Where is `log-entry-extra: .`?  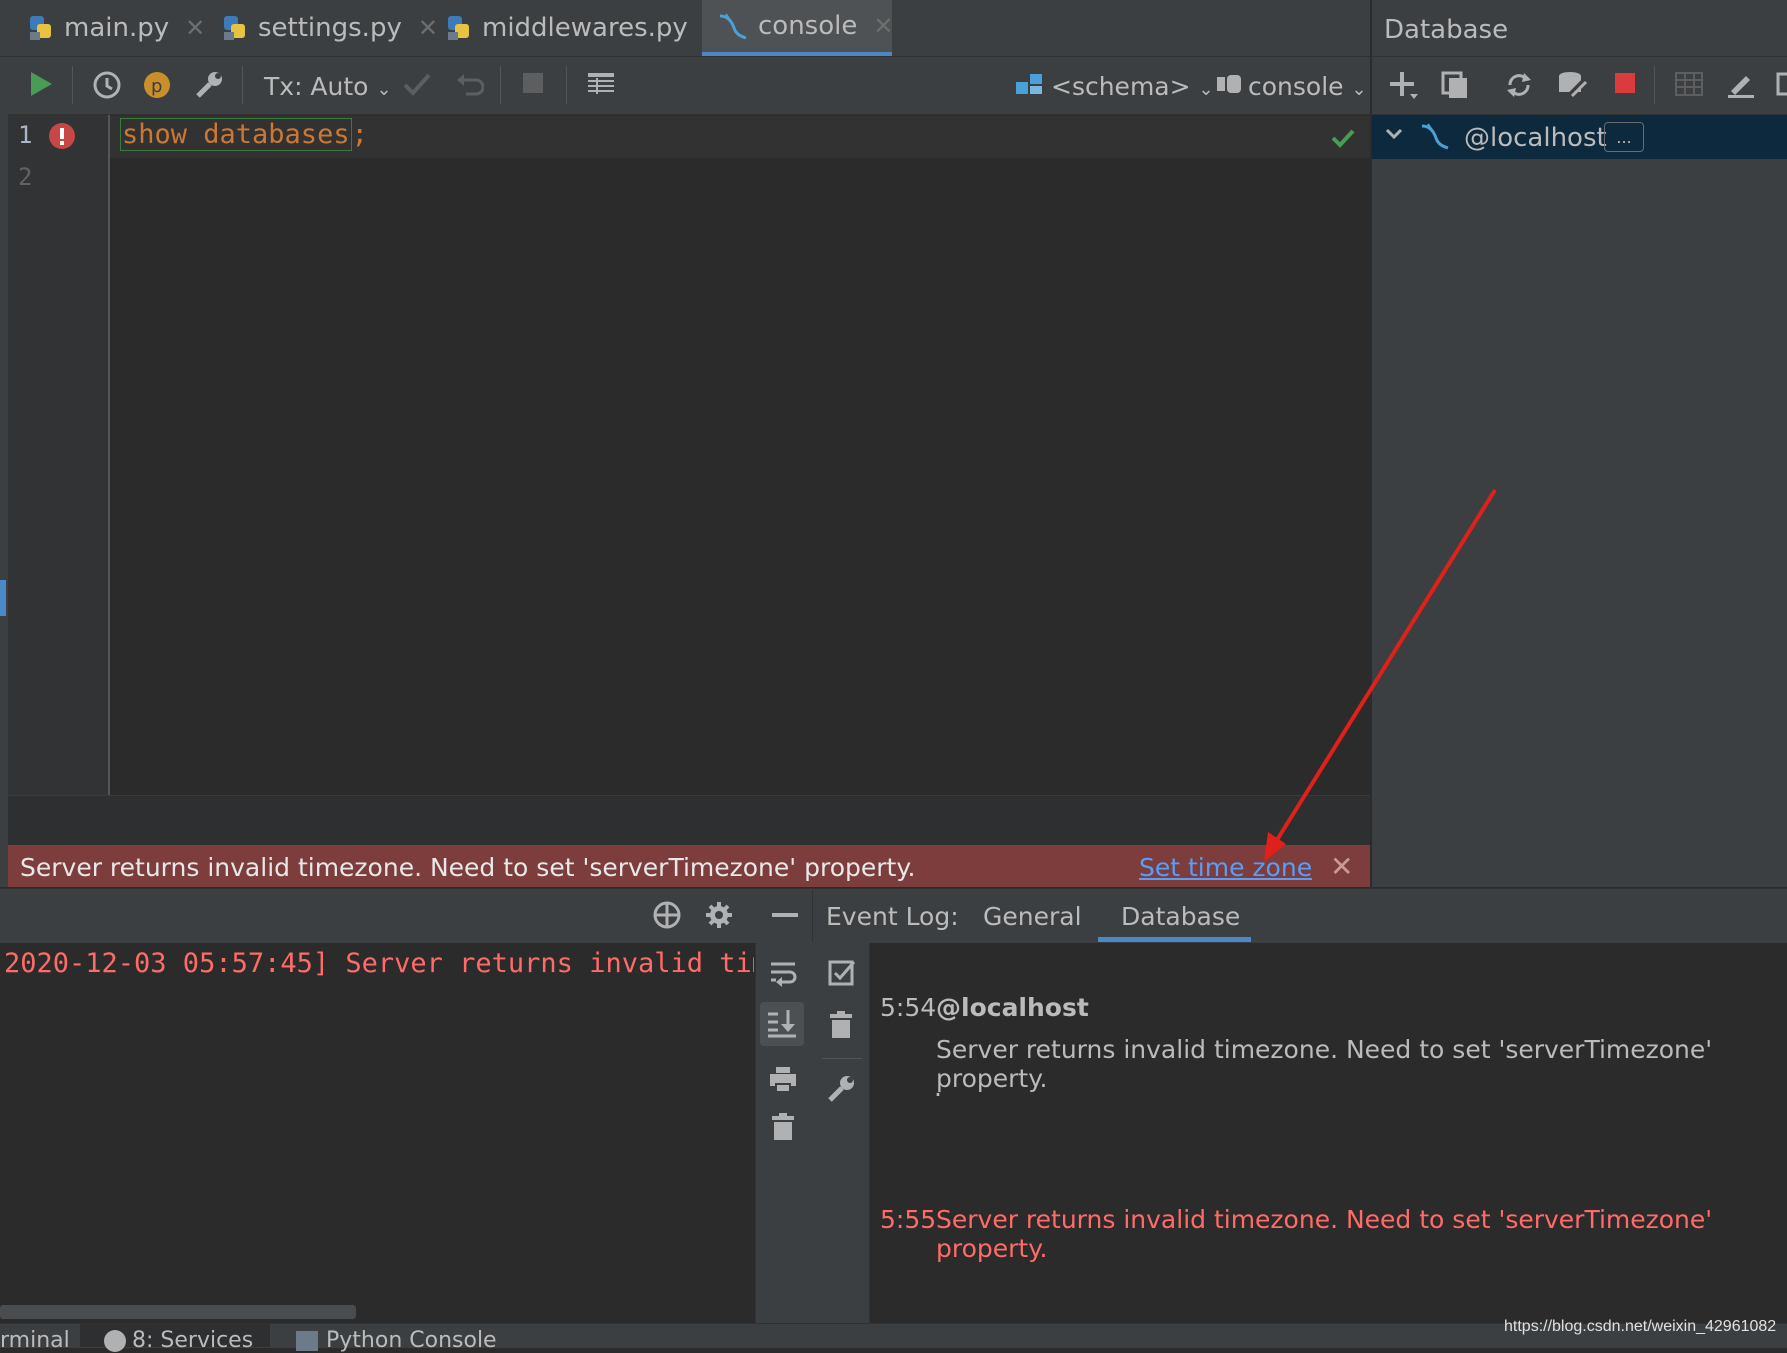 log-entry-extra: . is located at coordinates (938, 1087).